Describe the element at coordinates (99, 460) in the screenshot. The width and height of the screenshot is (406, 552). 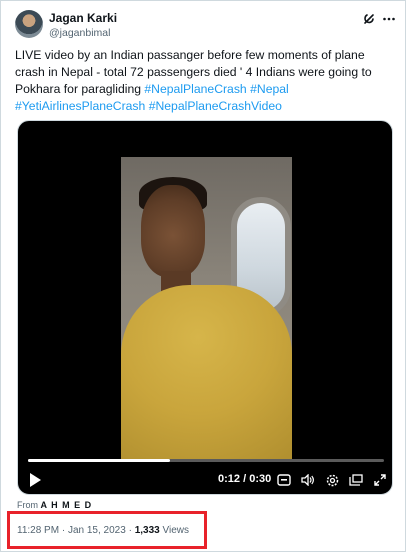
I see `video-progress-fill` at that location.